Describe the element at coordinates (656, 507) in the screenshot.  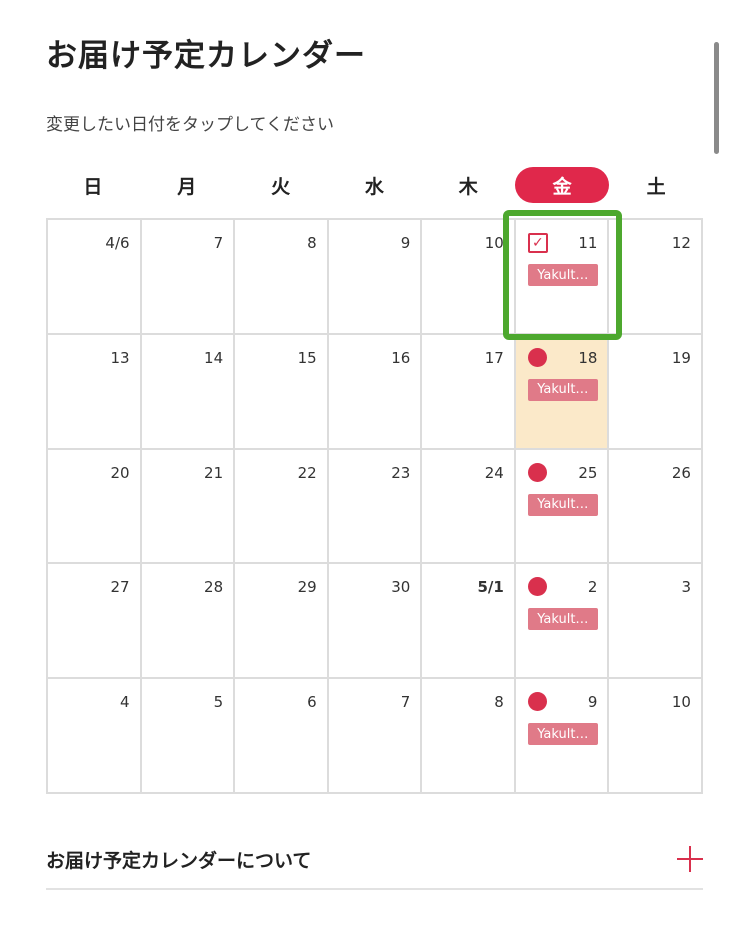
I see `calendar-day-cell: 26` at that location.